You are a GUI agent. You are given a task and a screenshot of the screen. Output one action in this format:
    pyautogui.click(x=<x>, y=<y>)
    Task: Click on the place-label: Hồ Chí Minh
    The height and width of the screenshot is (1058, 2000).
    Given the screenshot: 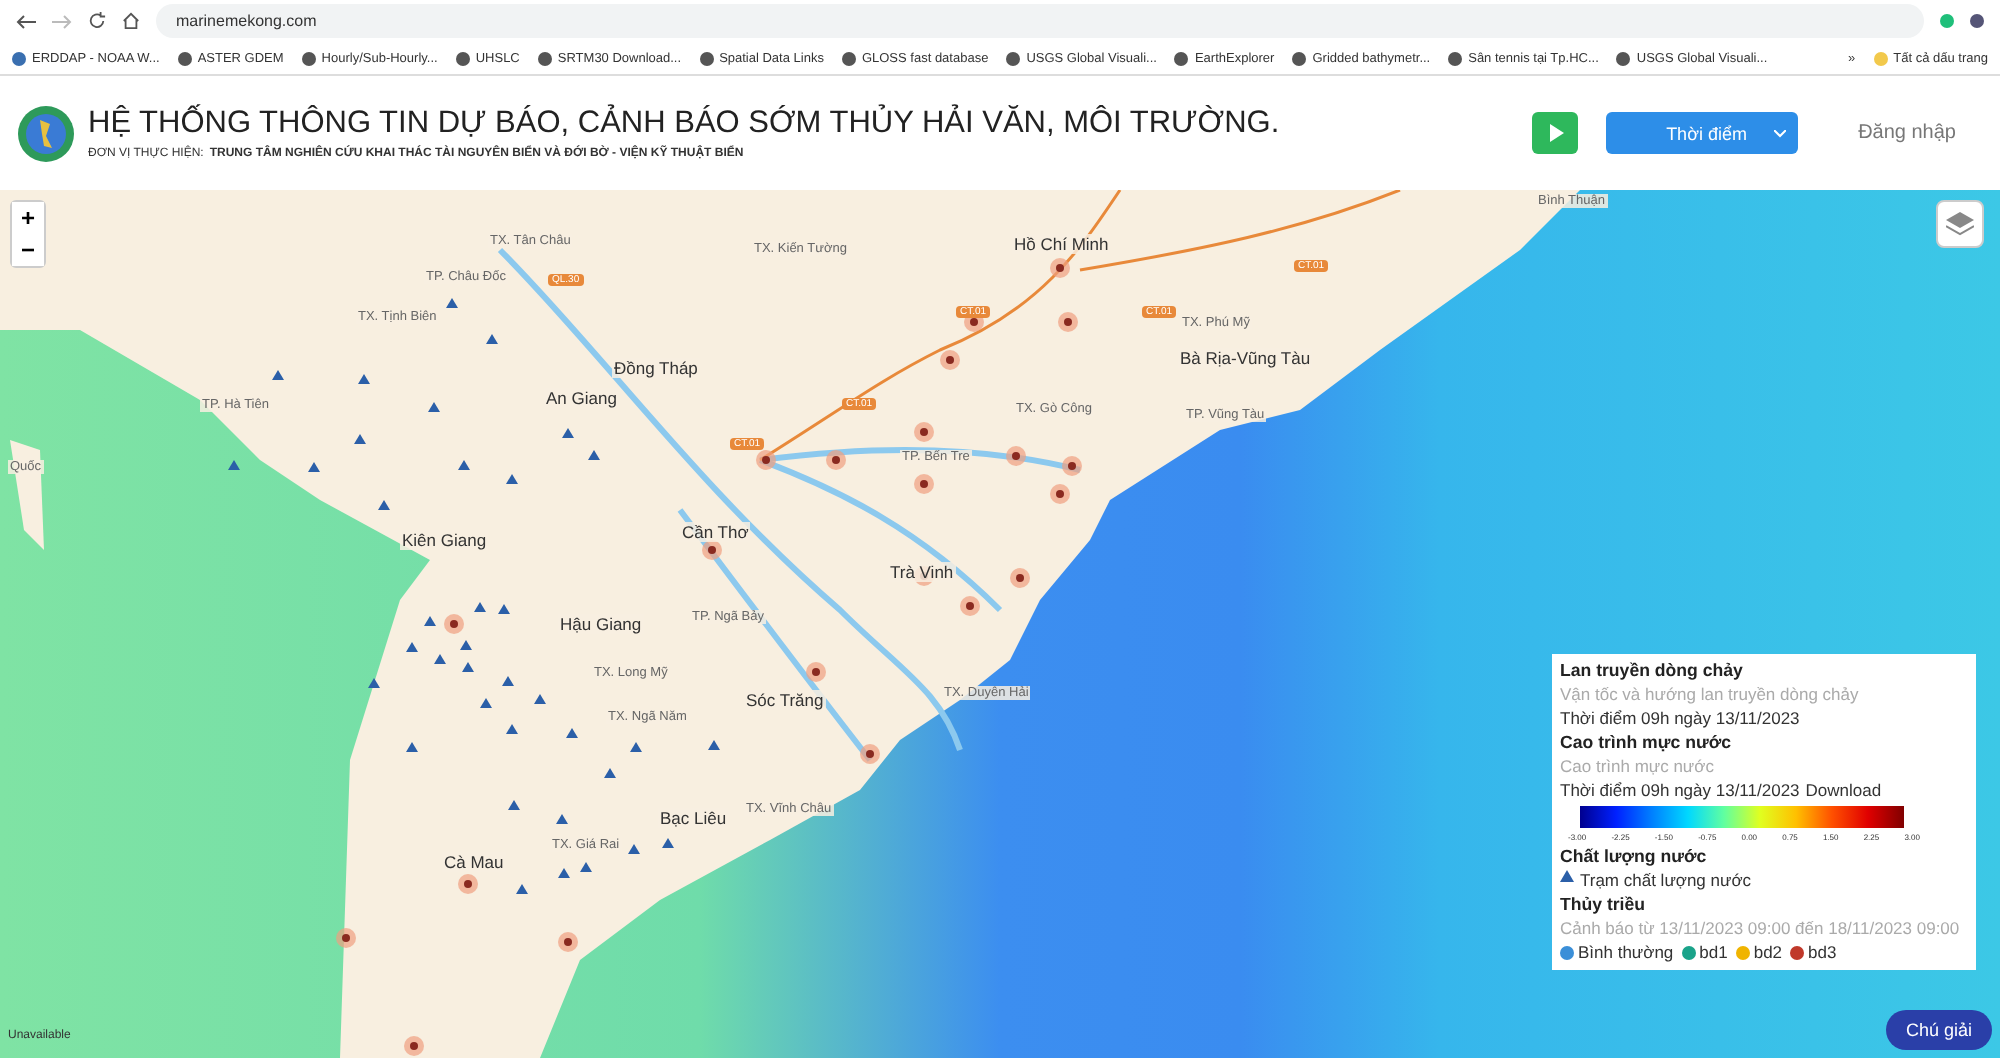 What is the action you would take?
    pyautogui.click(x=1061, y=244)
    